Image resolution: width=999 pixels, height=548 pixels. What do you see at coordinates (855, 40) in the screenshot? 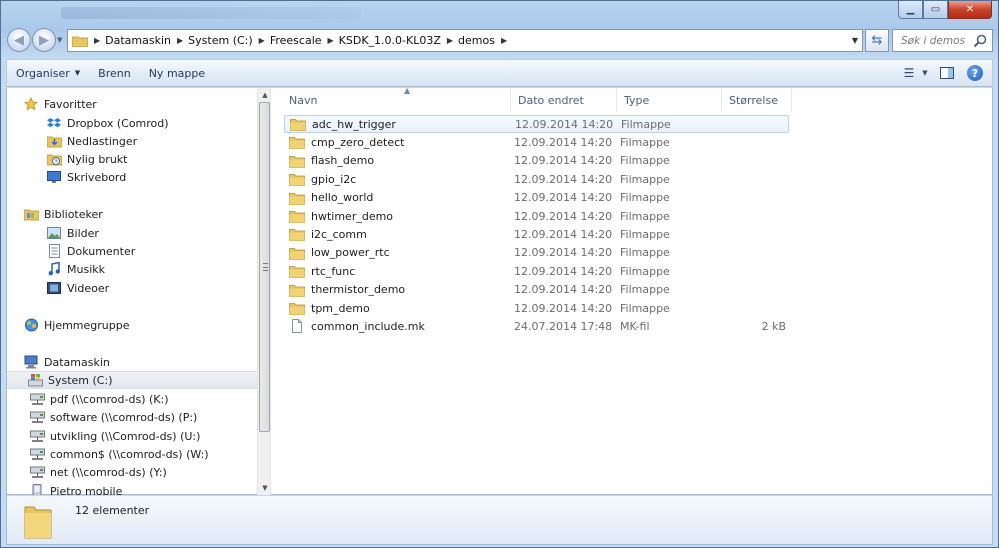
I see `address-dropdown-icon: ▼` at bounding box center [855, 40].